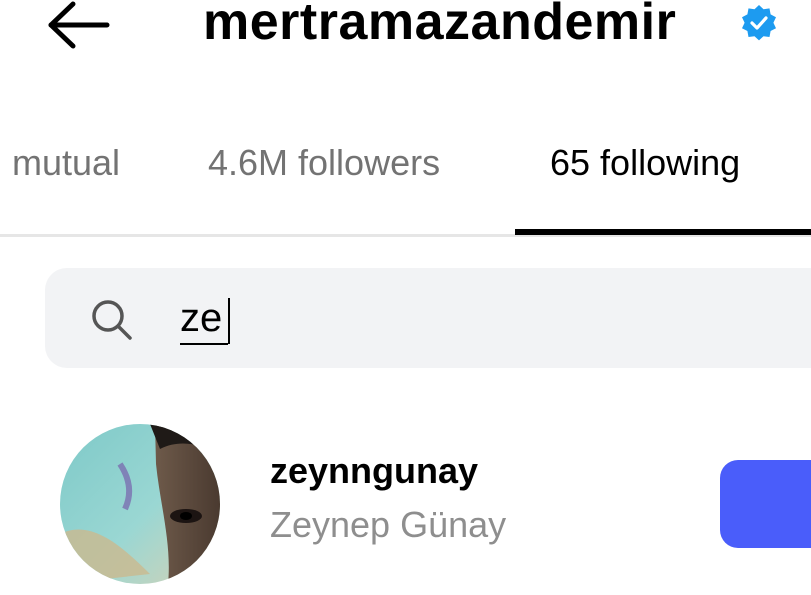 The width and height of the screenshot is (811, 595). I want to click on tab-mutual: mutual, so click(66, 163).